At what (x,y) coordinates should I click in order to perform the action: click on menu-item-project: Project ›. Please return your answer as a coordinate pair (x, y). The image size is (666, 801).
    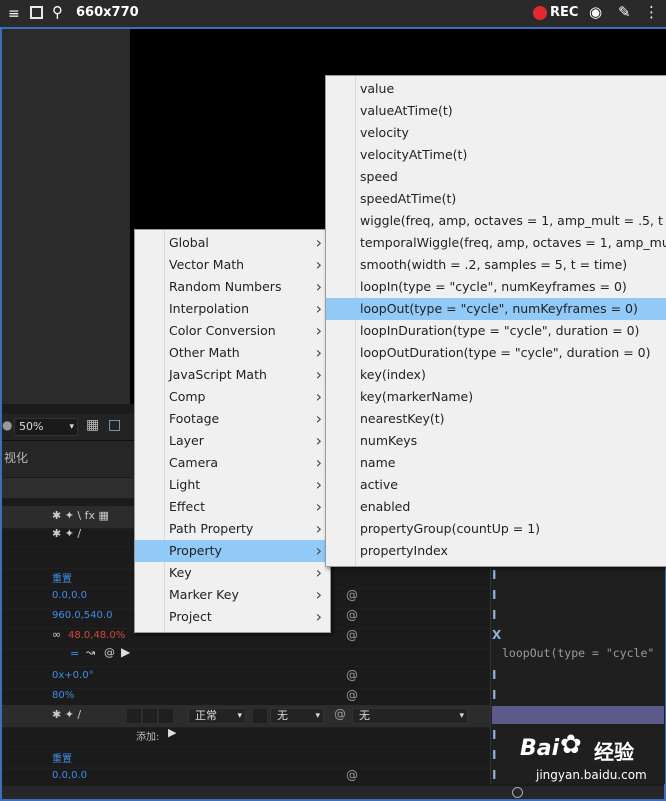
    Looking at the image, I should click on (232, 617).